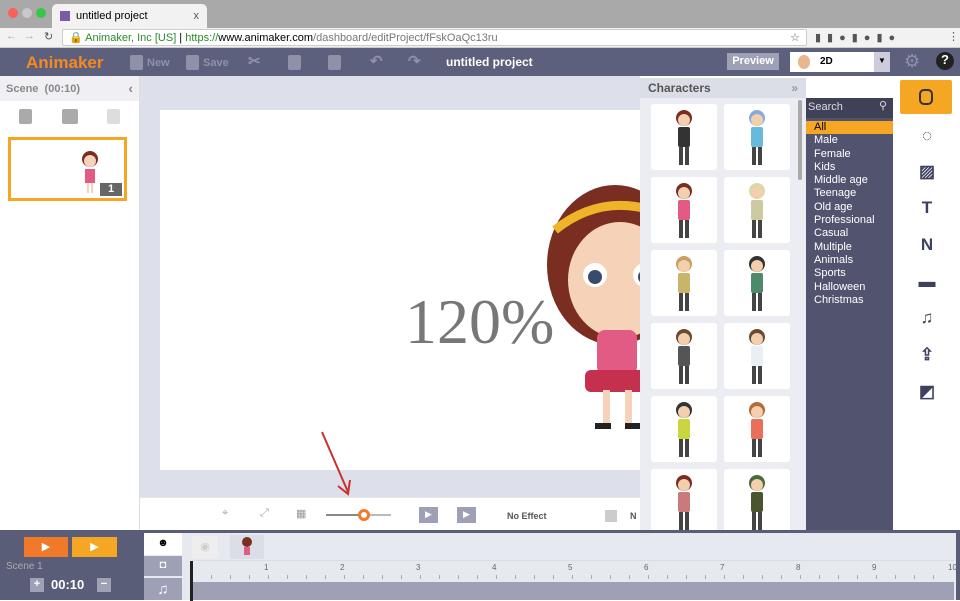 The width and height of the screenshot is (960, 601). I want to click on category-item: Professional, so click(849, 220).